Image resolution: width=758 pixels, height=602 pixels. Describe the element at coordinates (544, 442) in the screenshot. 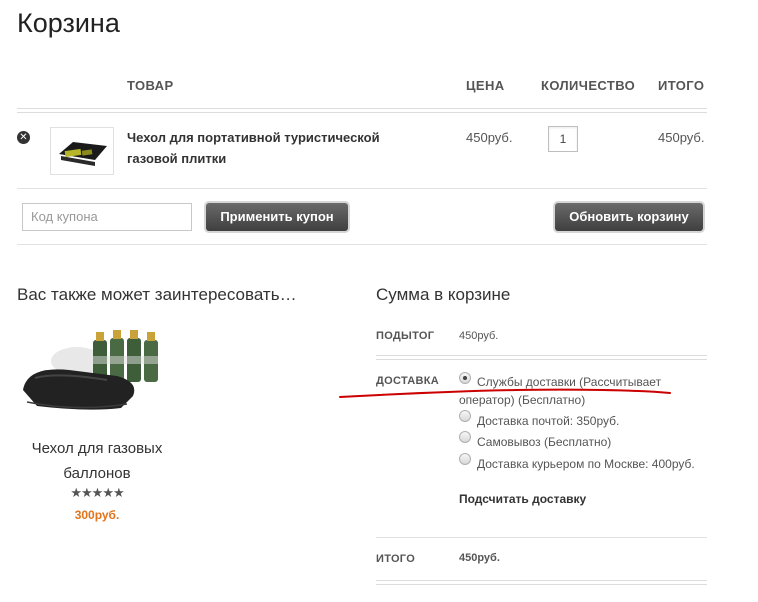

I see `shipping-option-label: Самовывоз (Бесплатно)` at that location.